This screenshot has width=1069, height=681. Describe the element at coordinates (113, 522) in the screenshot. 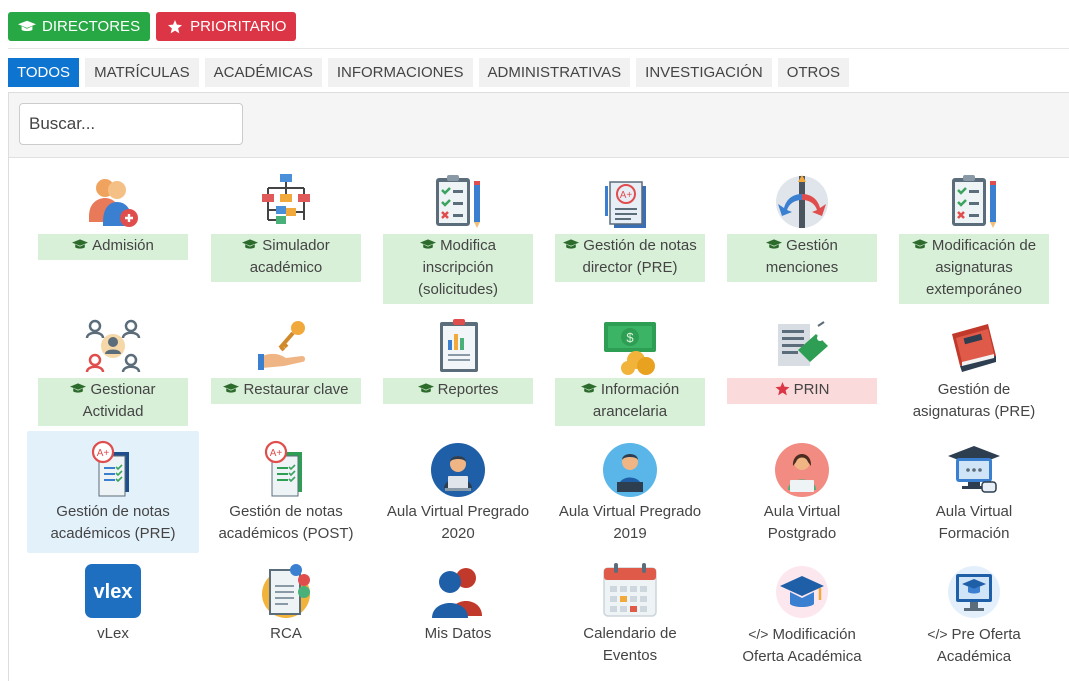

I see `app-label: Gestión de notas académicos (PRE)` at that location.